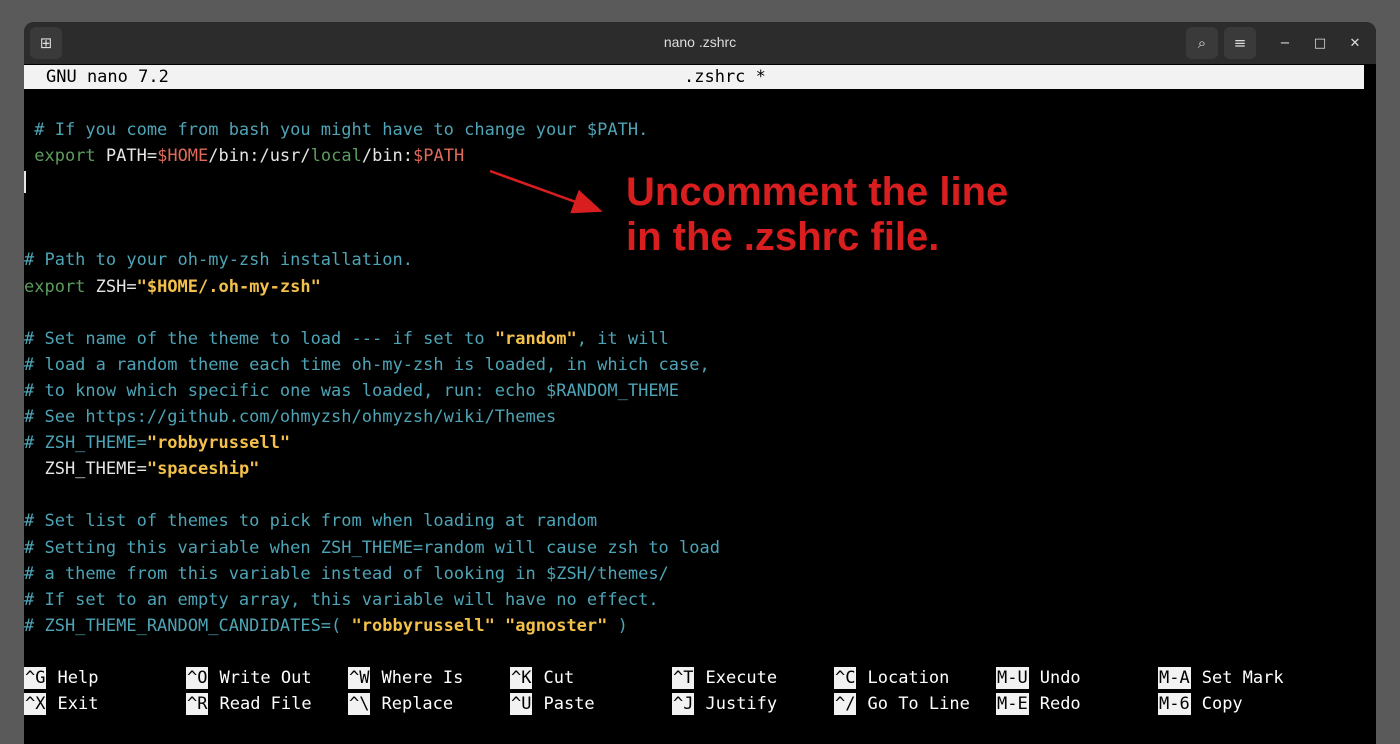 The height and width of the screenshot is (744, 1400). I want to click on shortcut-read-file: ^R Read File, so click(249, 704).